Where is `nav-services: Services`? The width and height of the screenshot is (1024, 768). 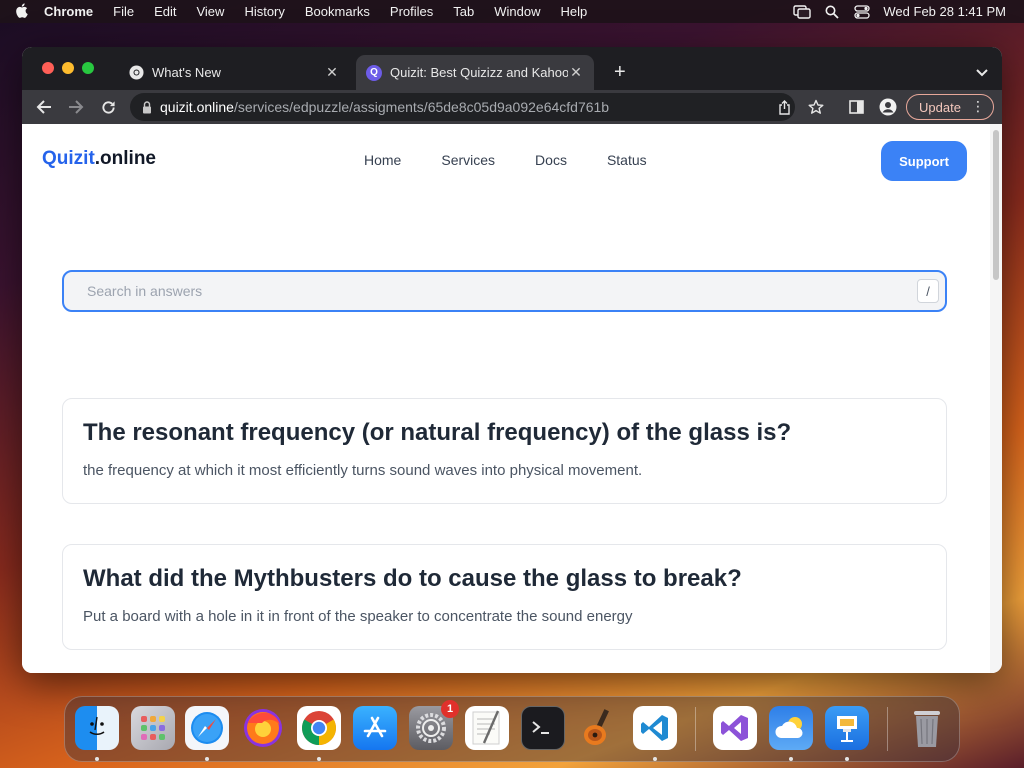 nav-services: Services is located at coordinates (468, 160).